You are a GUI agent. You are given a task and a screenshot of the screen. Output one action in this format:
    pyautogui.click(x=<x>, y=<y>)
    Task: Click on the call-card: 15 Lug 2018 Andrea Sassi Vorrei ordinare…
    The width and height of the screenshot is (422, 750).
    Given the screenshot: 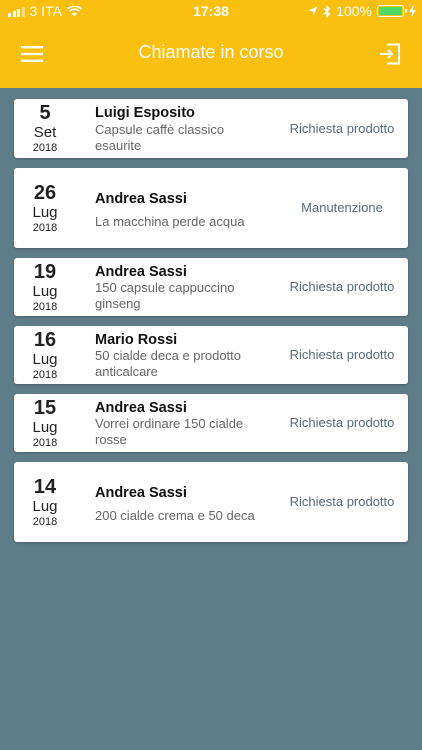 What is the action you would take?
    pyautogui.click(x=211, y=423)
    